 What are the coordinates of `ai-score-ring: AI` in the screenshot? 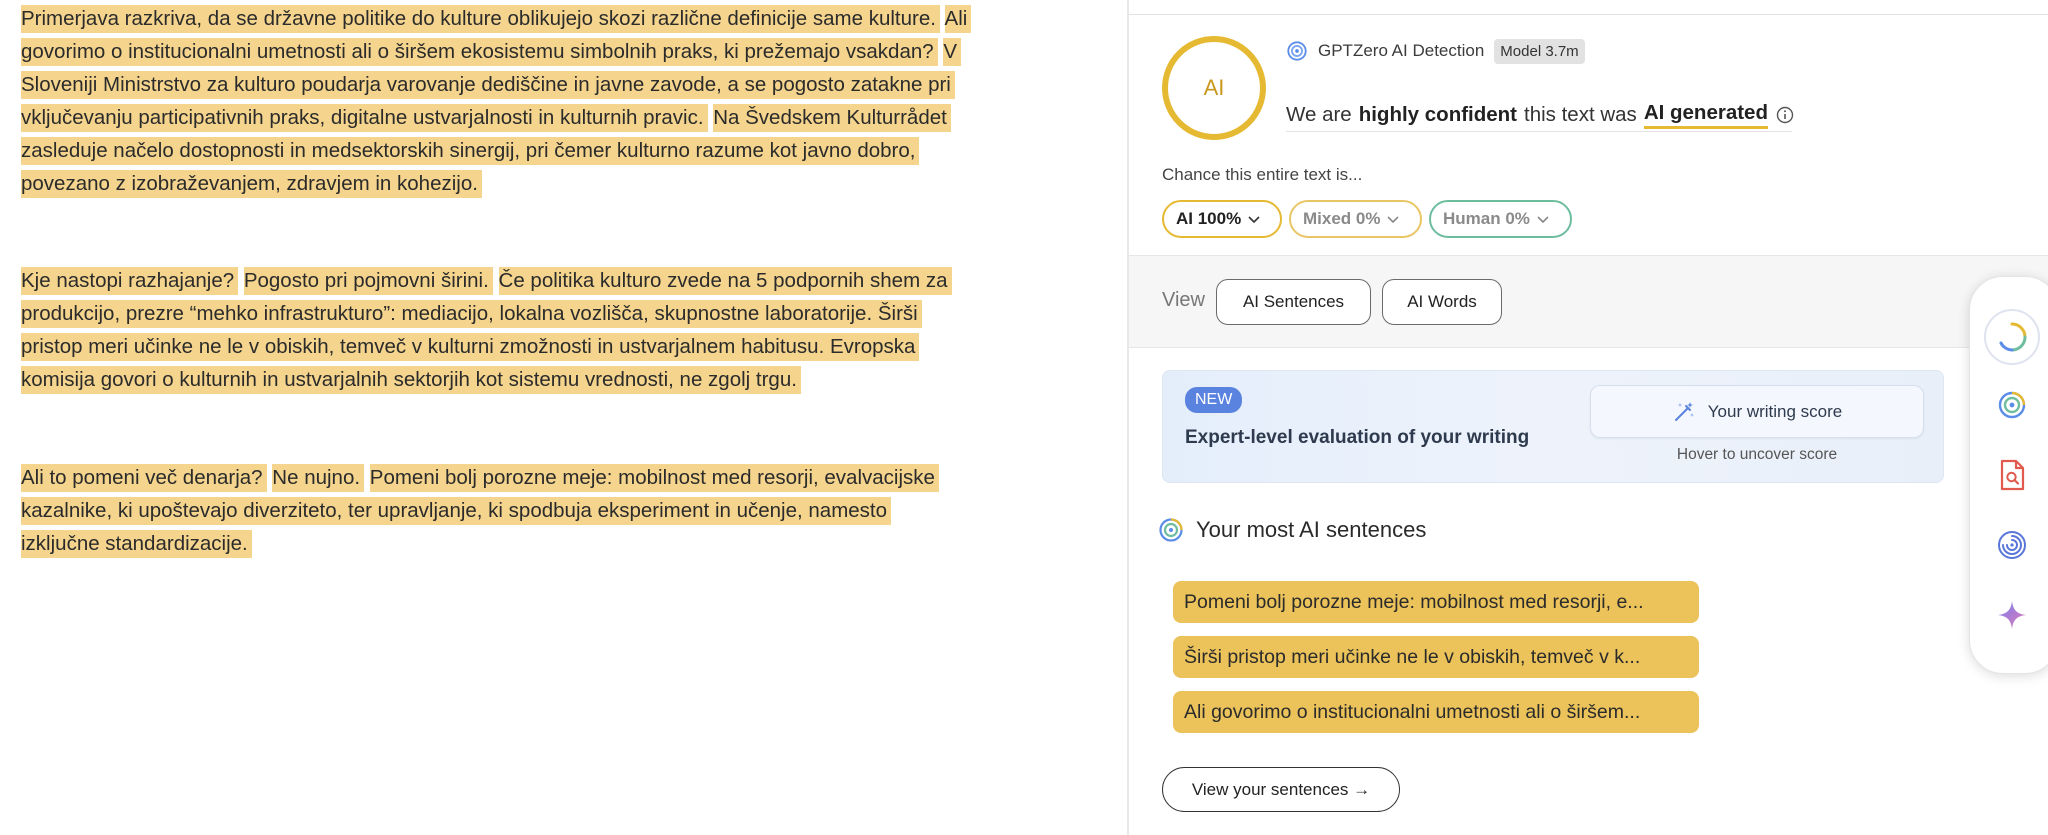 It's located at (1214, 88).